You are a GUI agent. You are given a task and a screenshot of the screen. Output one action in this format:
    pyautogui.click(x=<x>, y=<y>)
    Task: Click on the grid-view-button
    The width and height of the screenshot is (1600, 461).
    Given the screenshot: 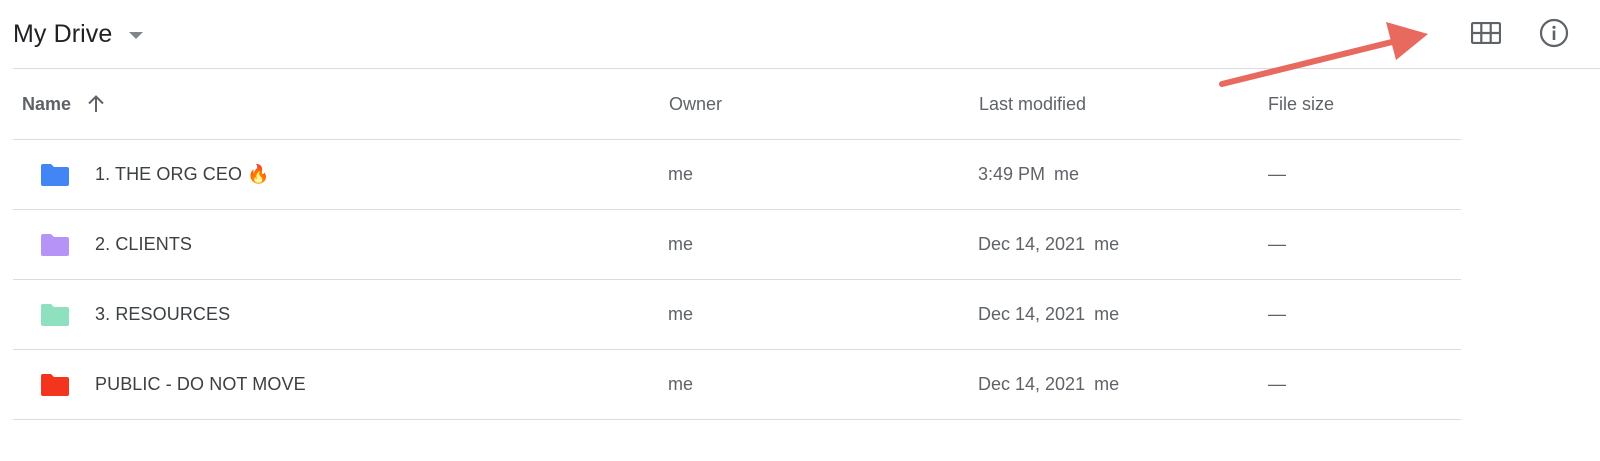 What is the action you would take?
    pyautogui.click(x=1486, y=33)
    